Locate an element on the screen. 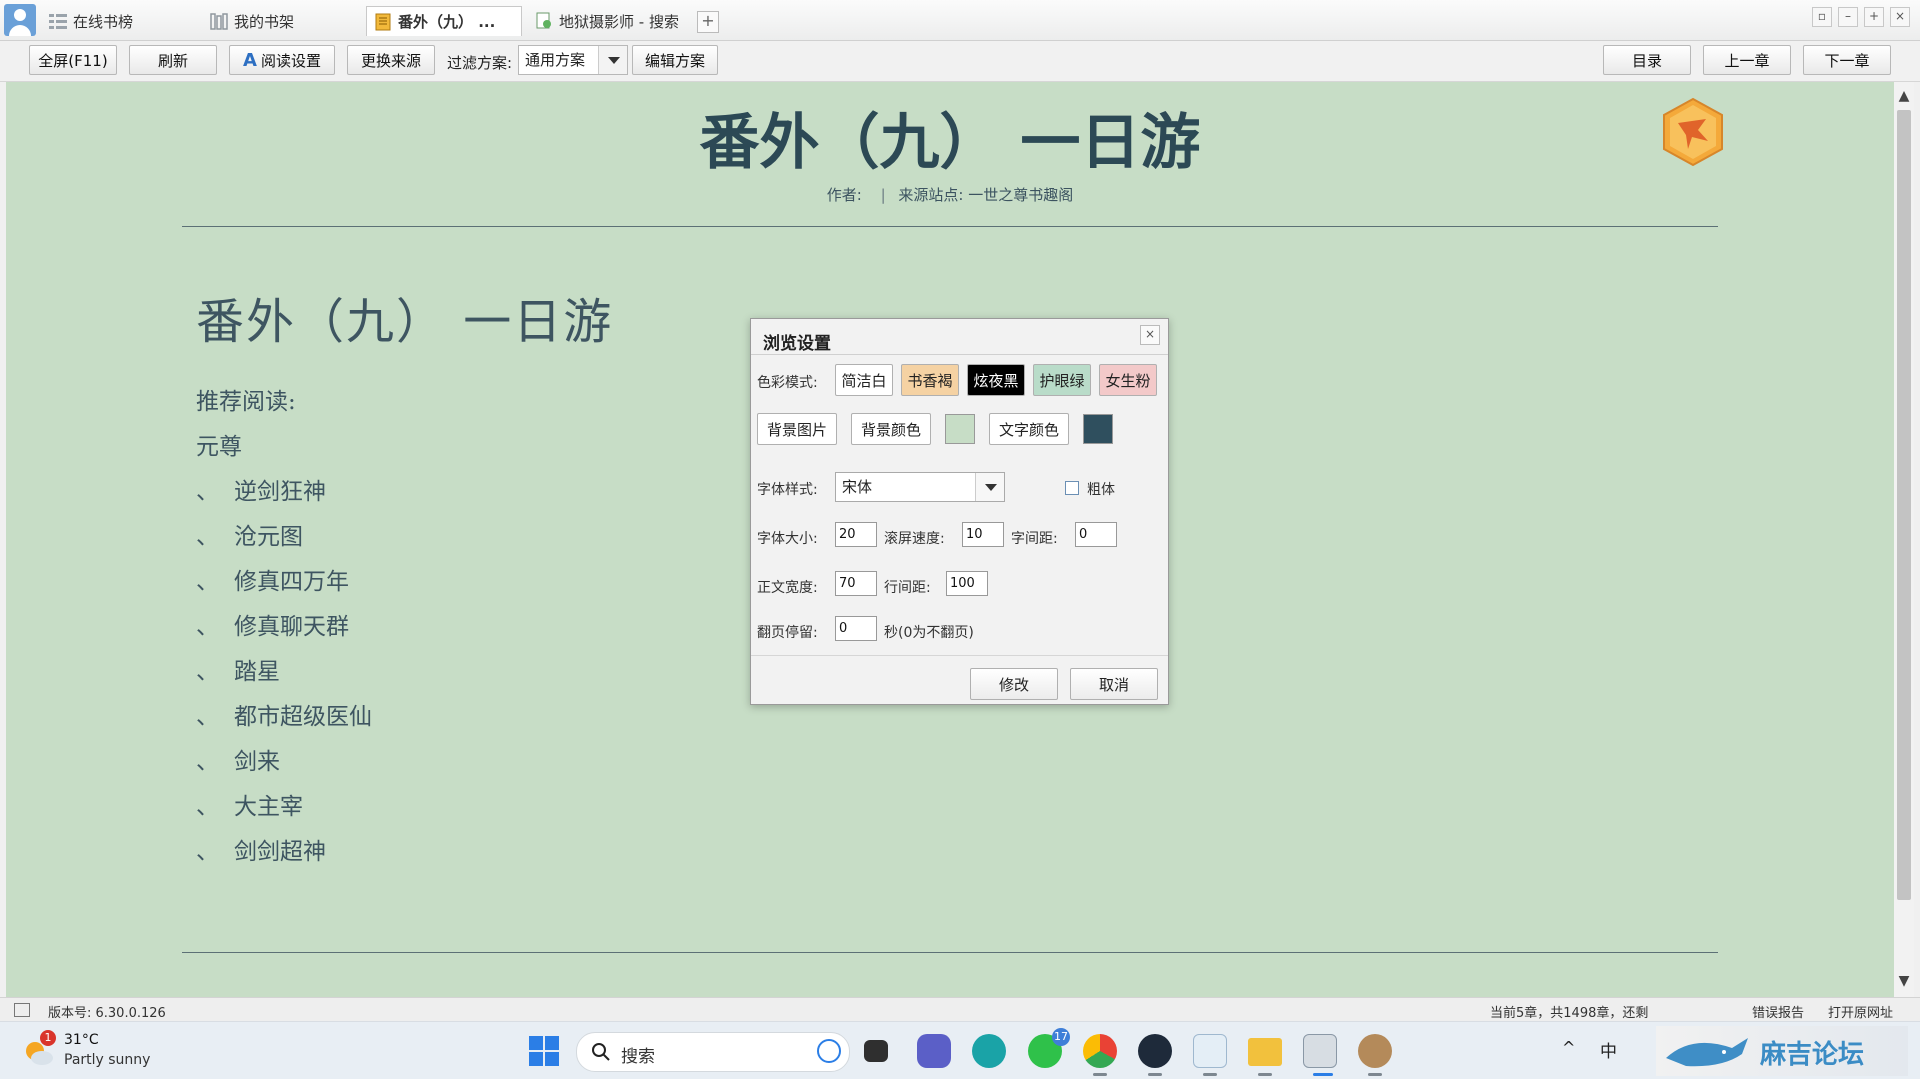 Image resolution: width=1920 pixels, height=1079 pixels. tab-search: 地狱摄影师 - 搜索 is located at coordinates (606, 21).